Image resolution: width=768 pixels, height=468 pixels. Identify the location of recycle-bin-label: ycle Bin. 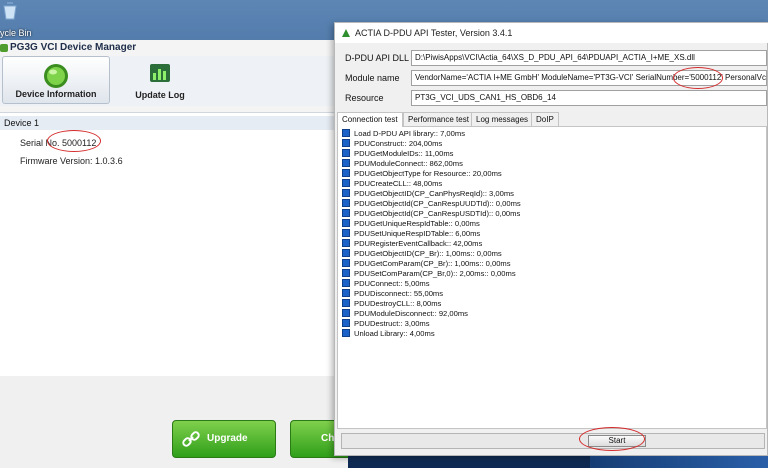
(16, 33).